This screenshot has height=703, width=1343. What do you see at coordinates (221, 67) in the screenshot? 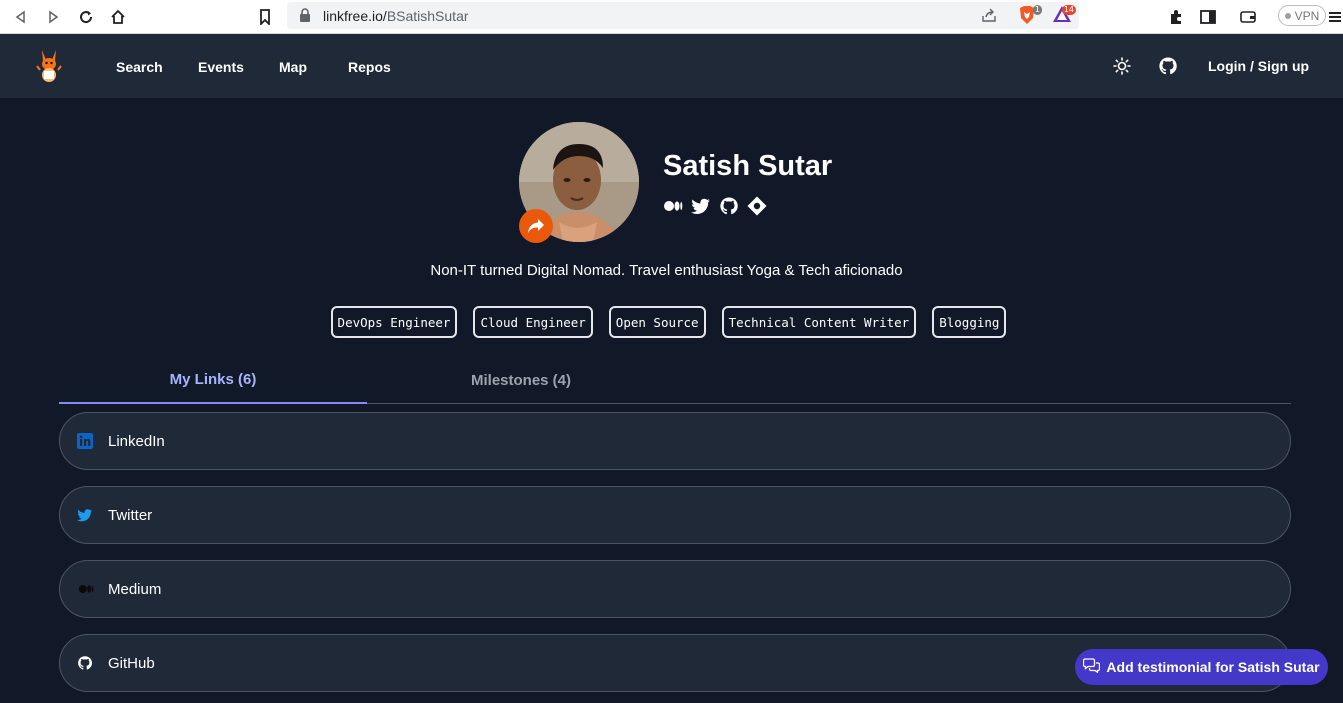
I see `nav-events: Events` at bounding box center [221, 67].